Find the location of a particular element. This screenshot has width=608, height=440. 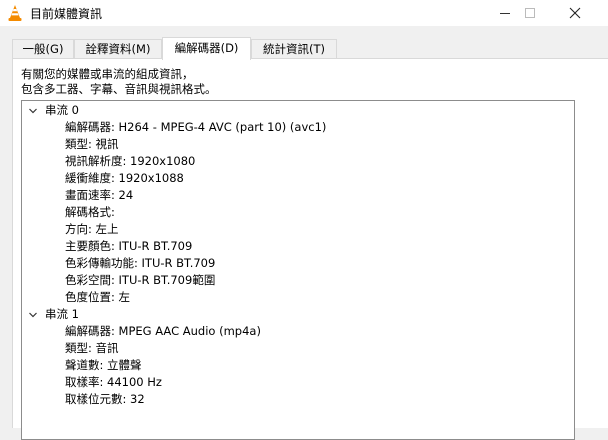

tree-item: 編解碼器: H264 - MPEG-4 AVC (part 10) (avc1) is located at coordinates (195, 127).